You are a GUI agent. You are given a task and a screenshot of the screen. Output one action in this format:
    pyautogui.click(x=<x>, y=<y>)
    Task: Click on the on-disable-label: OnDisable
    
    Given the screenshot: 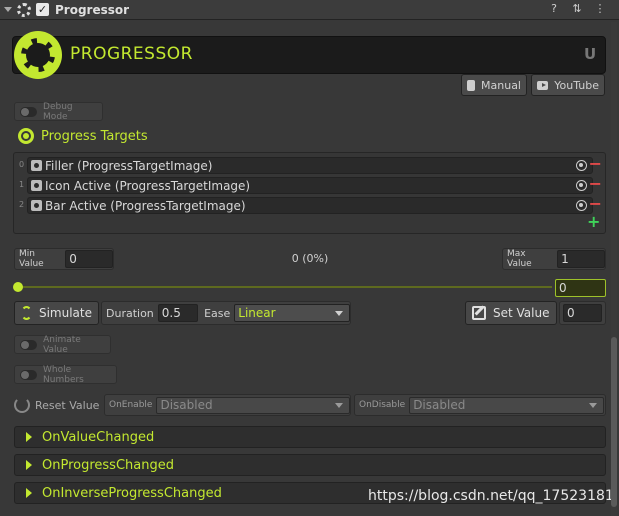 What is the action you would take?
    pyautogui.click(x=382, y=405)
    